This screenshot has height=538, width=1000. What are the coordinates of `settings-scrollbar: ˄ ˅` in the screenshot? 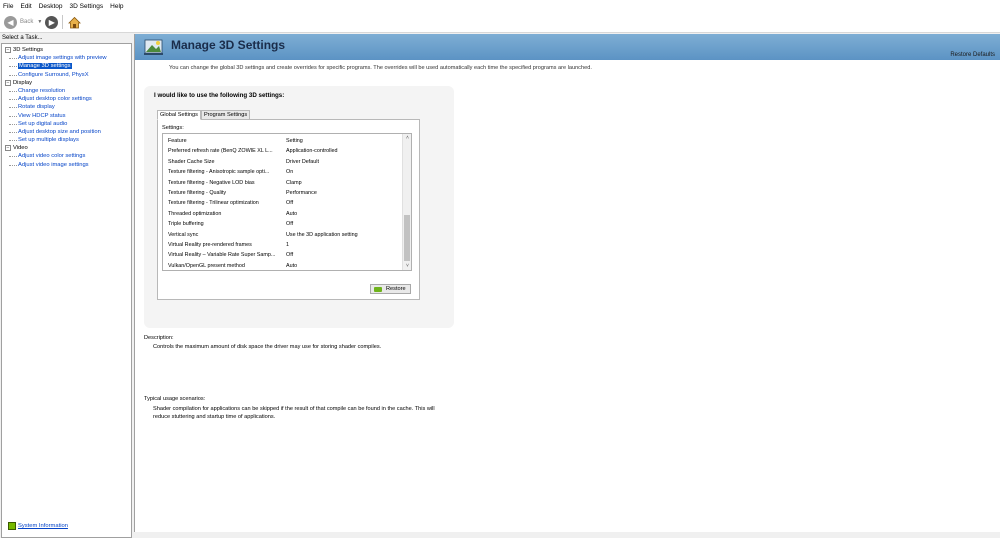 It's located at (406, 202).